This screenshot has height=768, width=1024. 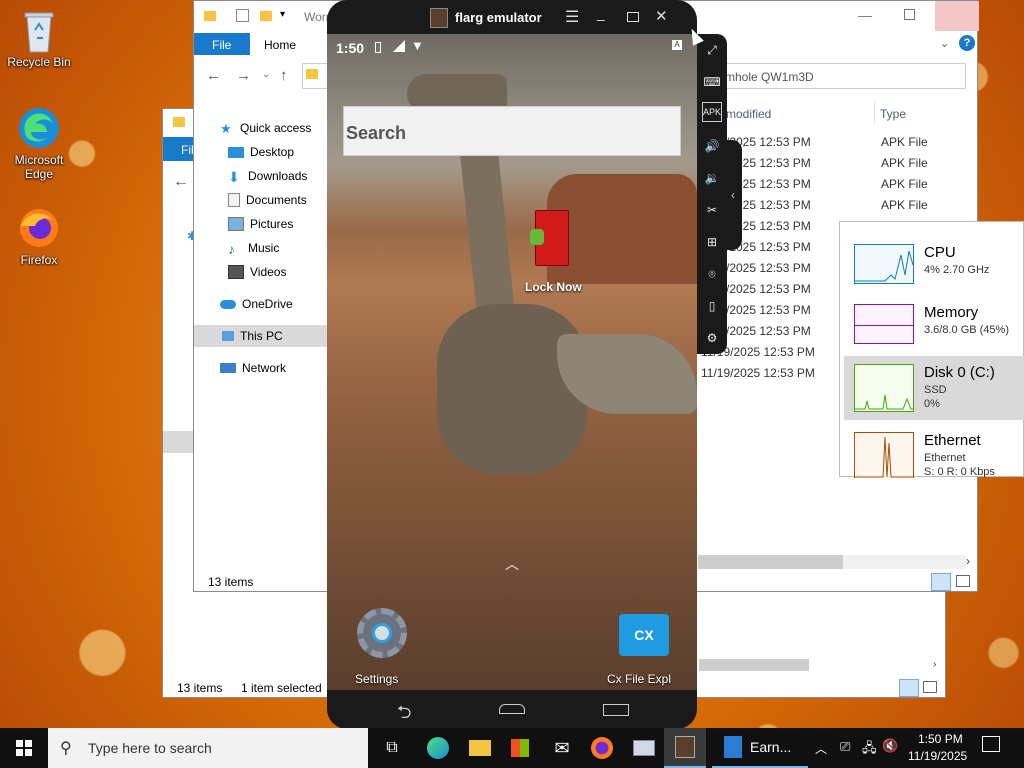 I want to click on tray-chevron-icon: ︿, so click(x=821, y=748).